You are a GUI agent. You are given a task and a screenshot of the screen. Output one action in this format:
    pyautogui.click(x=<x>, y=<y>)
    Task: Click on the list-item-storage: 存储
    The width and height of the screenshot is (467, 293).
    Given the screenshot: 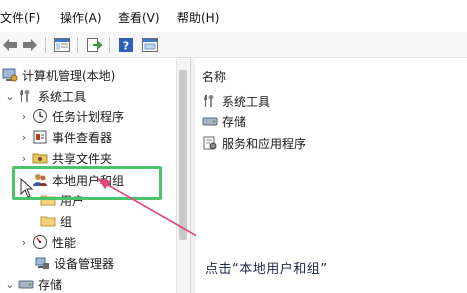 What is the action you would take?
    pyautogui.click(x=223, y=121)
    